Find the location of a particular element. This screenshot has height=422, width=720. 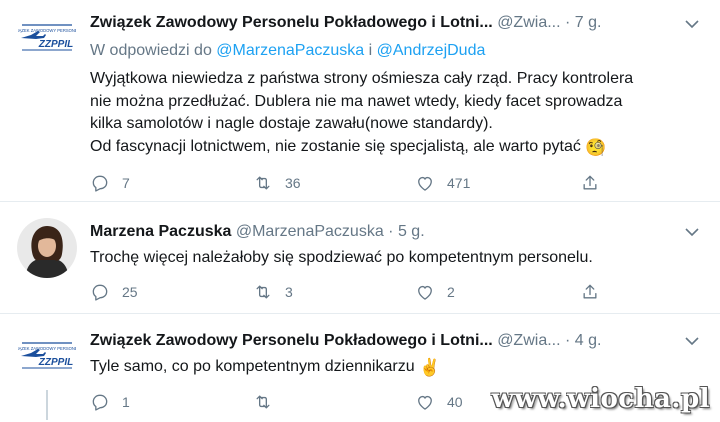

tweet-header: Marzena Paczuska @MarzenaPaczuska · 5 g. is located at coordinates (257, 232).